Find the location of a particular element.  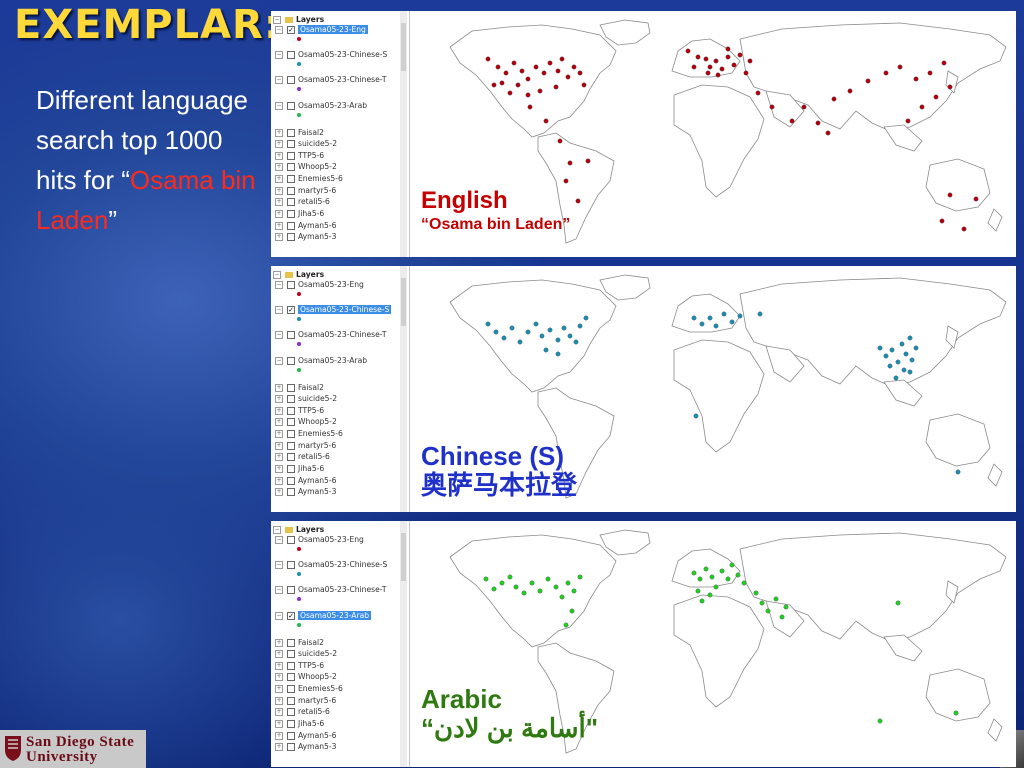

layer-row: − ✓ Osama05-23-Arab is located at coordinates (323, 616).